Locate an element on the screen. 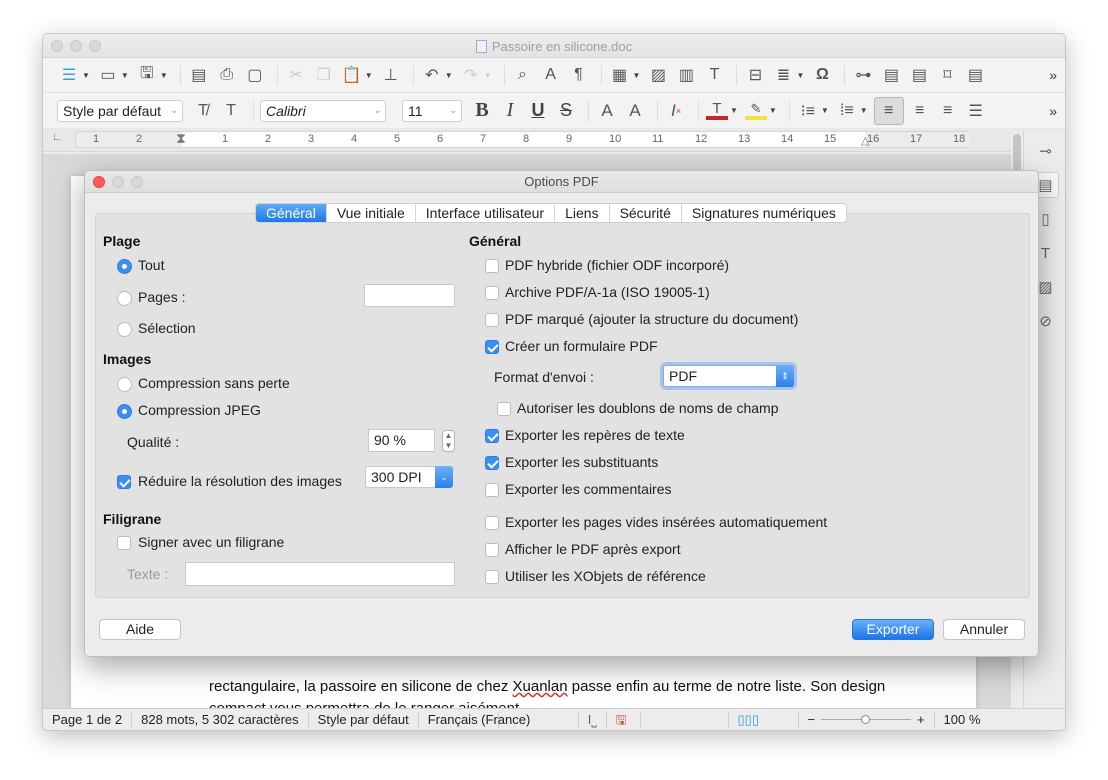  hybrid-pdf-checkbox is located at coordinates (492, 266).